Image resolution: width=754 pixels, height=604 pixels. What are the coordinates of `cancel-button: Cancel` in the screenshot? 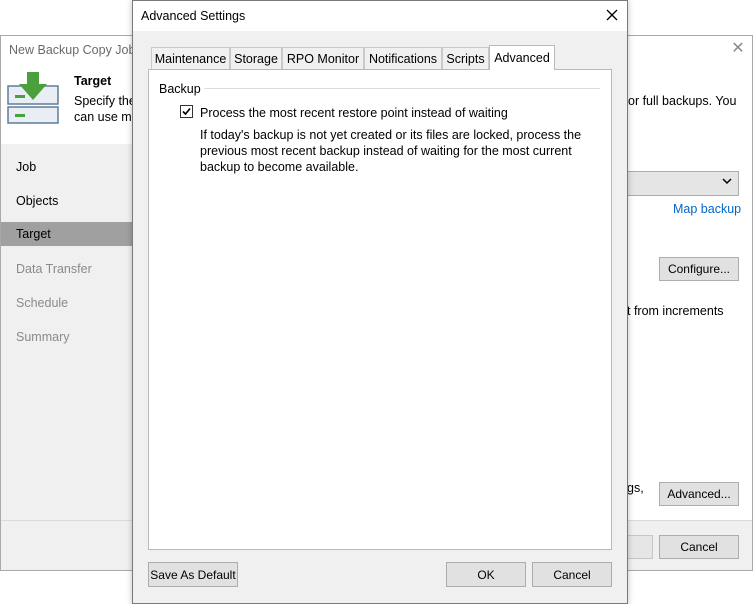 It's located at (572, 574).